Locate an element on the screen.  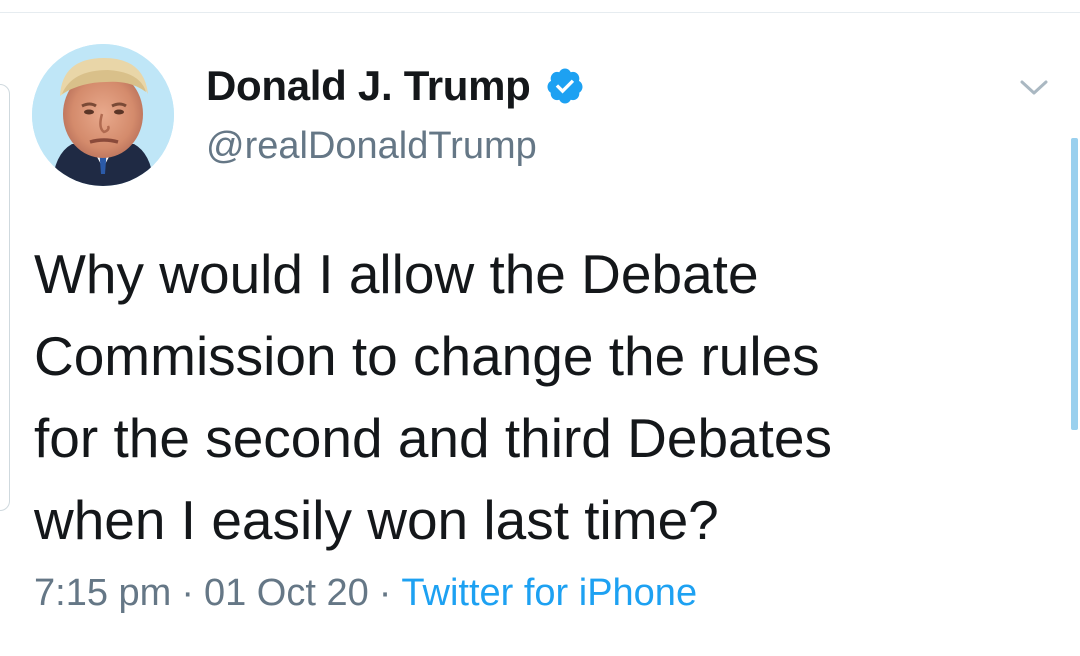
display-name: Donald J. Trump is located at coordinates (368, 86).